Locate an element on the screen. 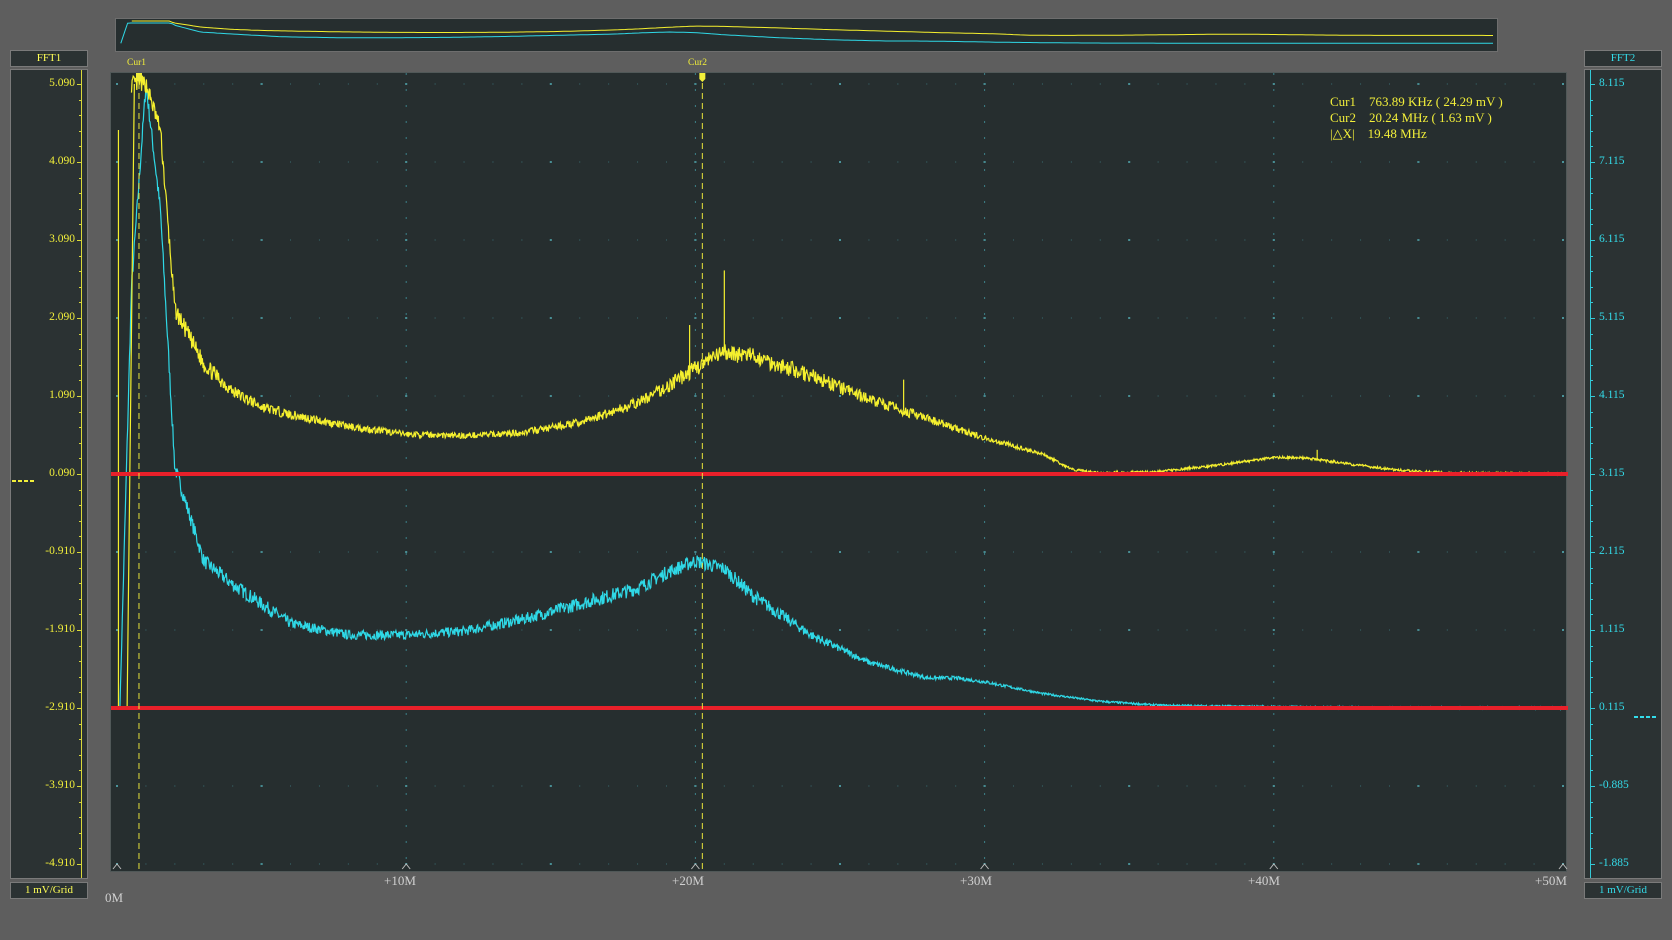  fft2-tick-label: 6.115 is located at coordinates (1612, 239).